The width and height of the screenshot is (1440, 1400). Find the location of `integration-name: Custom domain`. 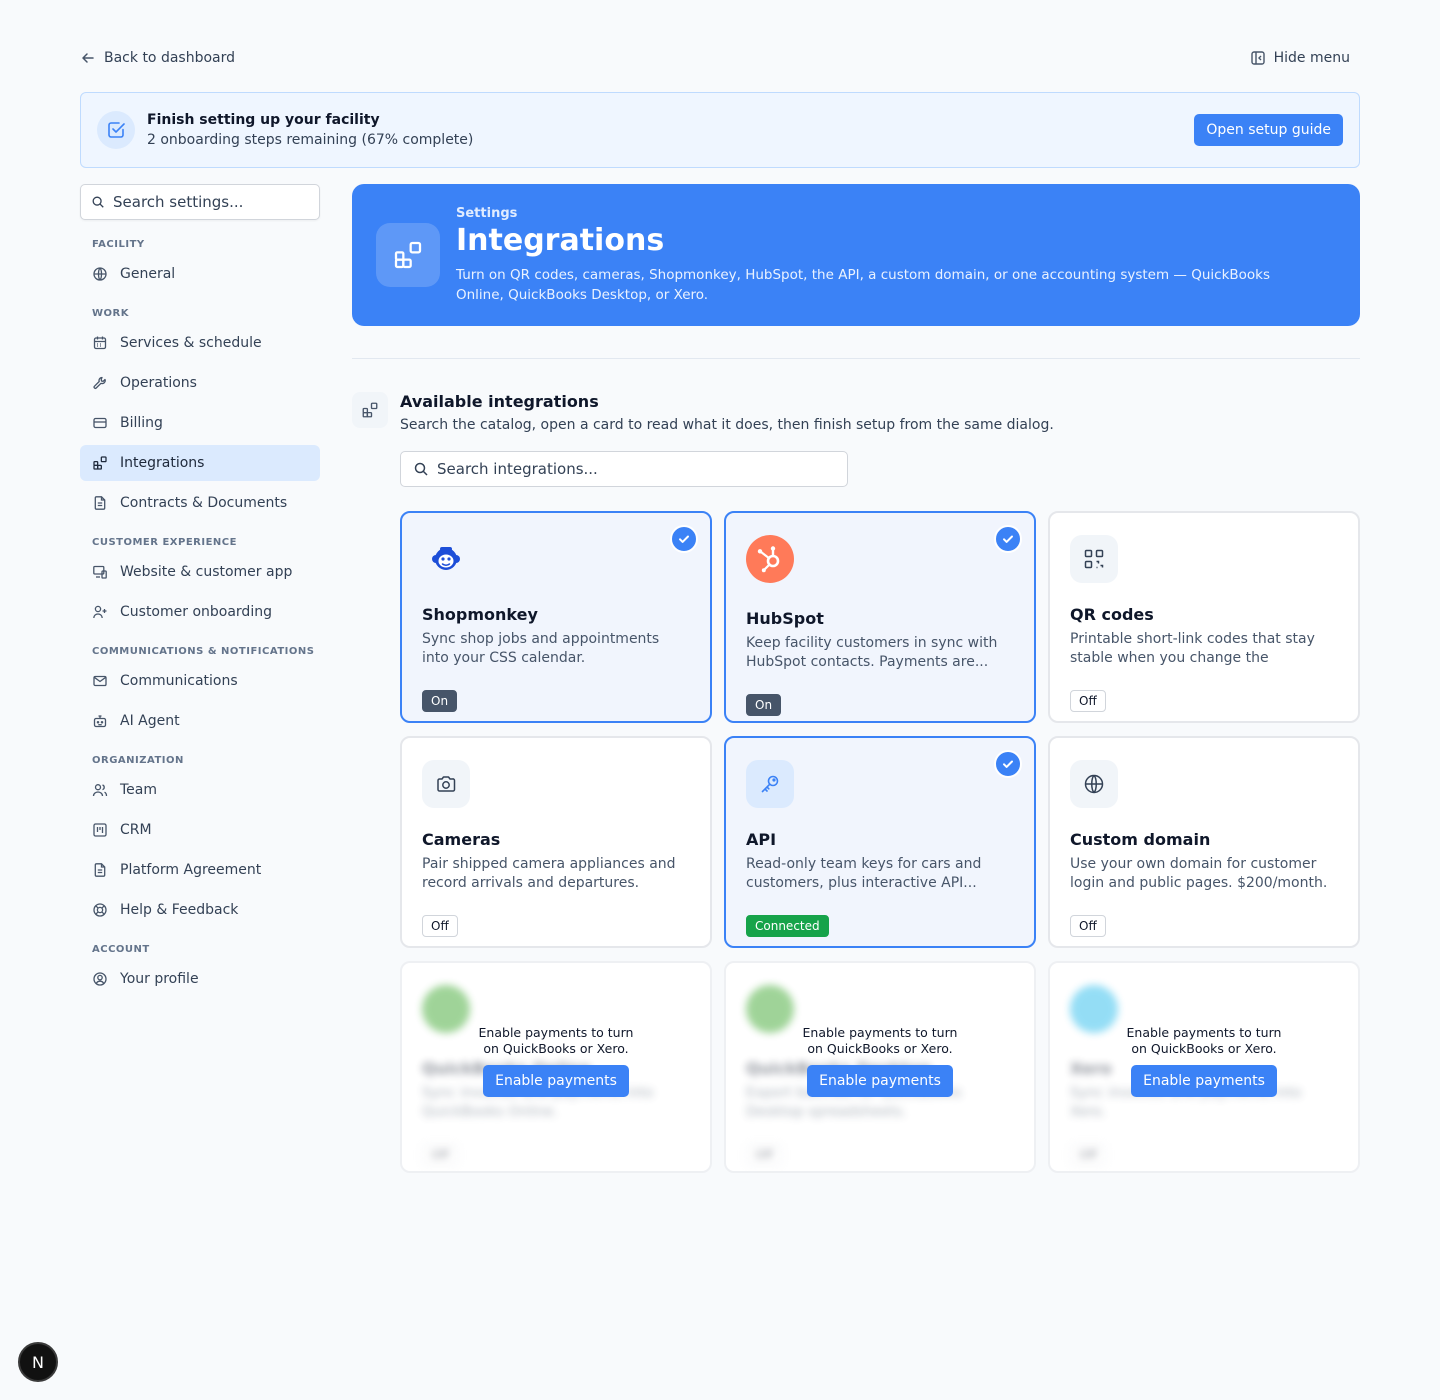

integration-name: Custom domain is located at coordinates (1140, 839).